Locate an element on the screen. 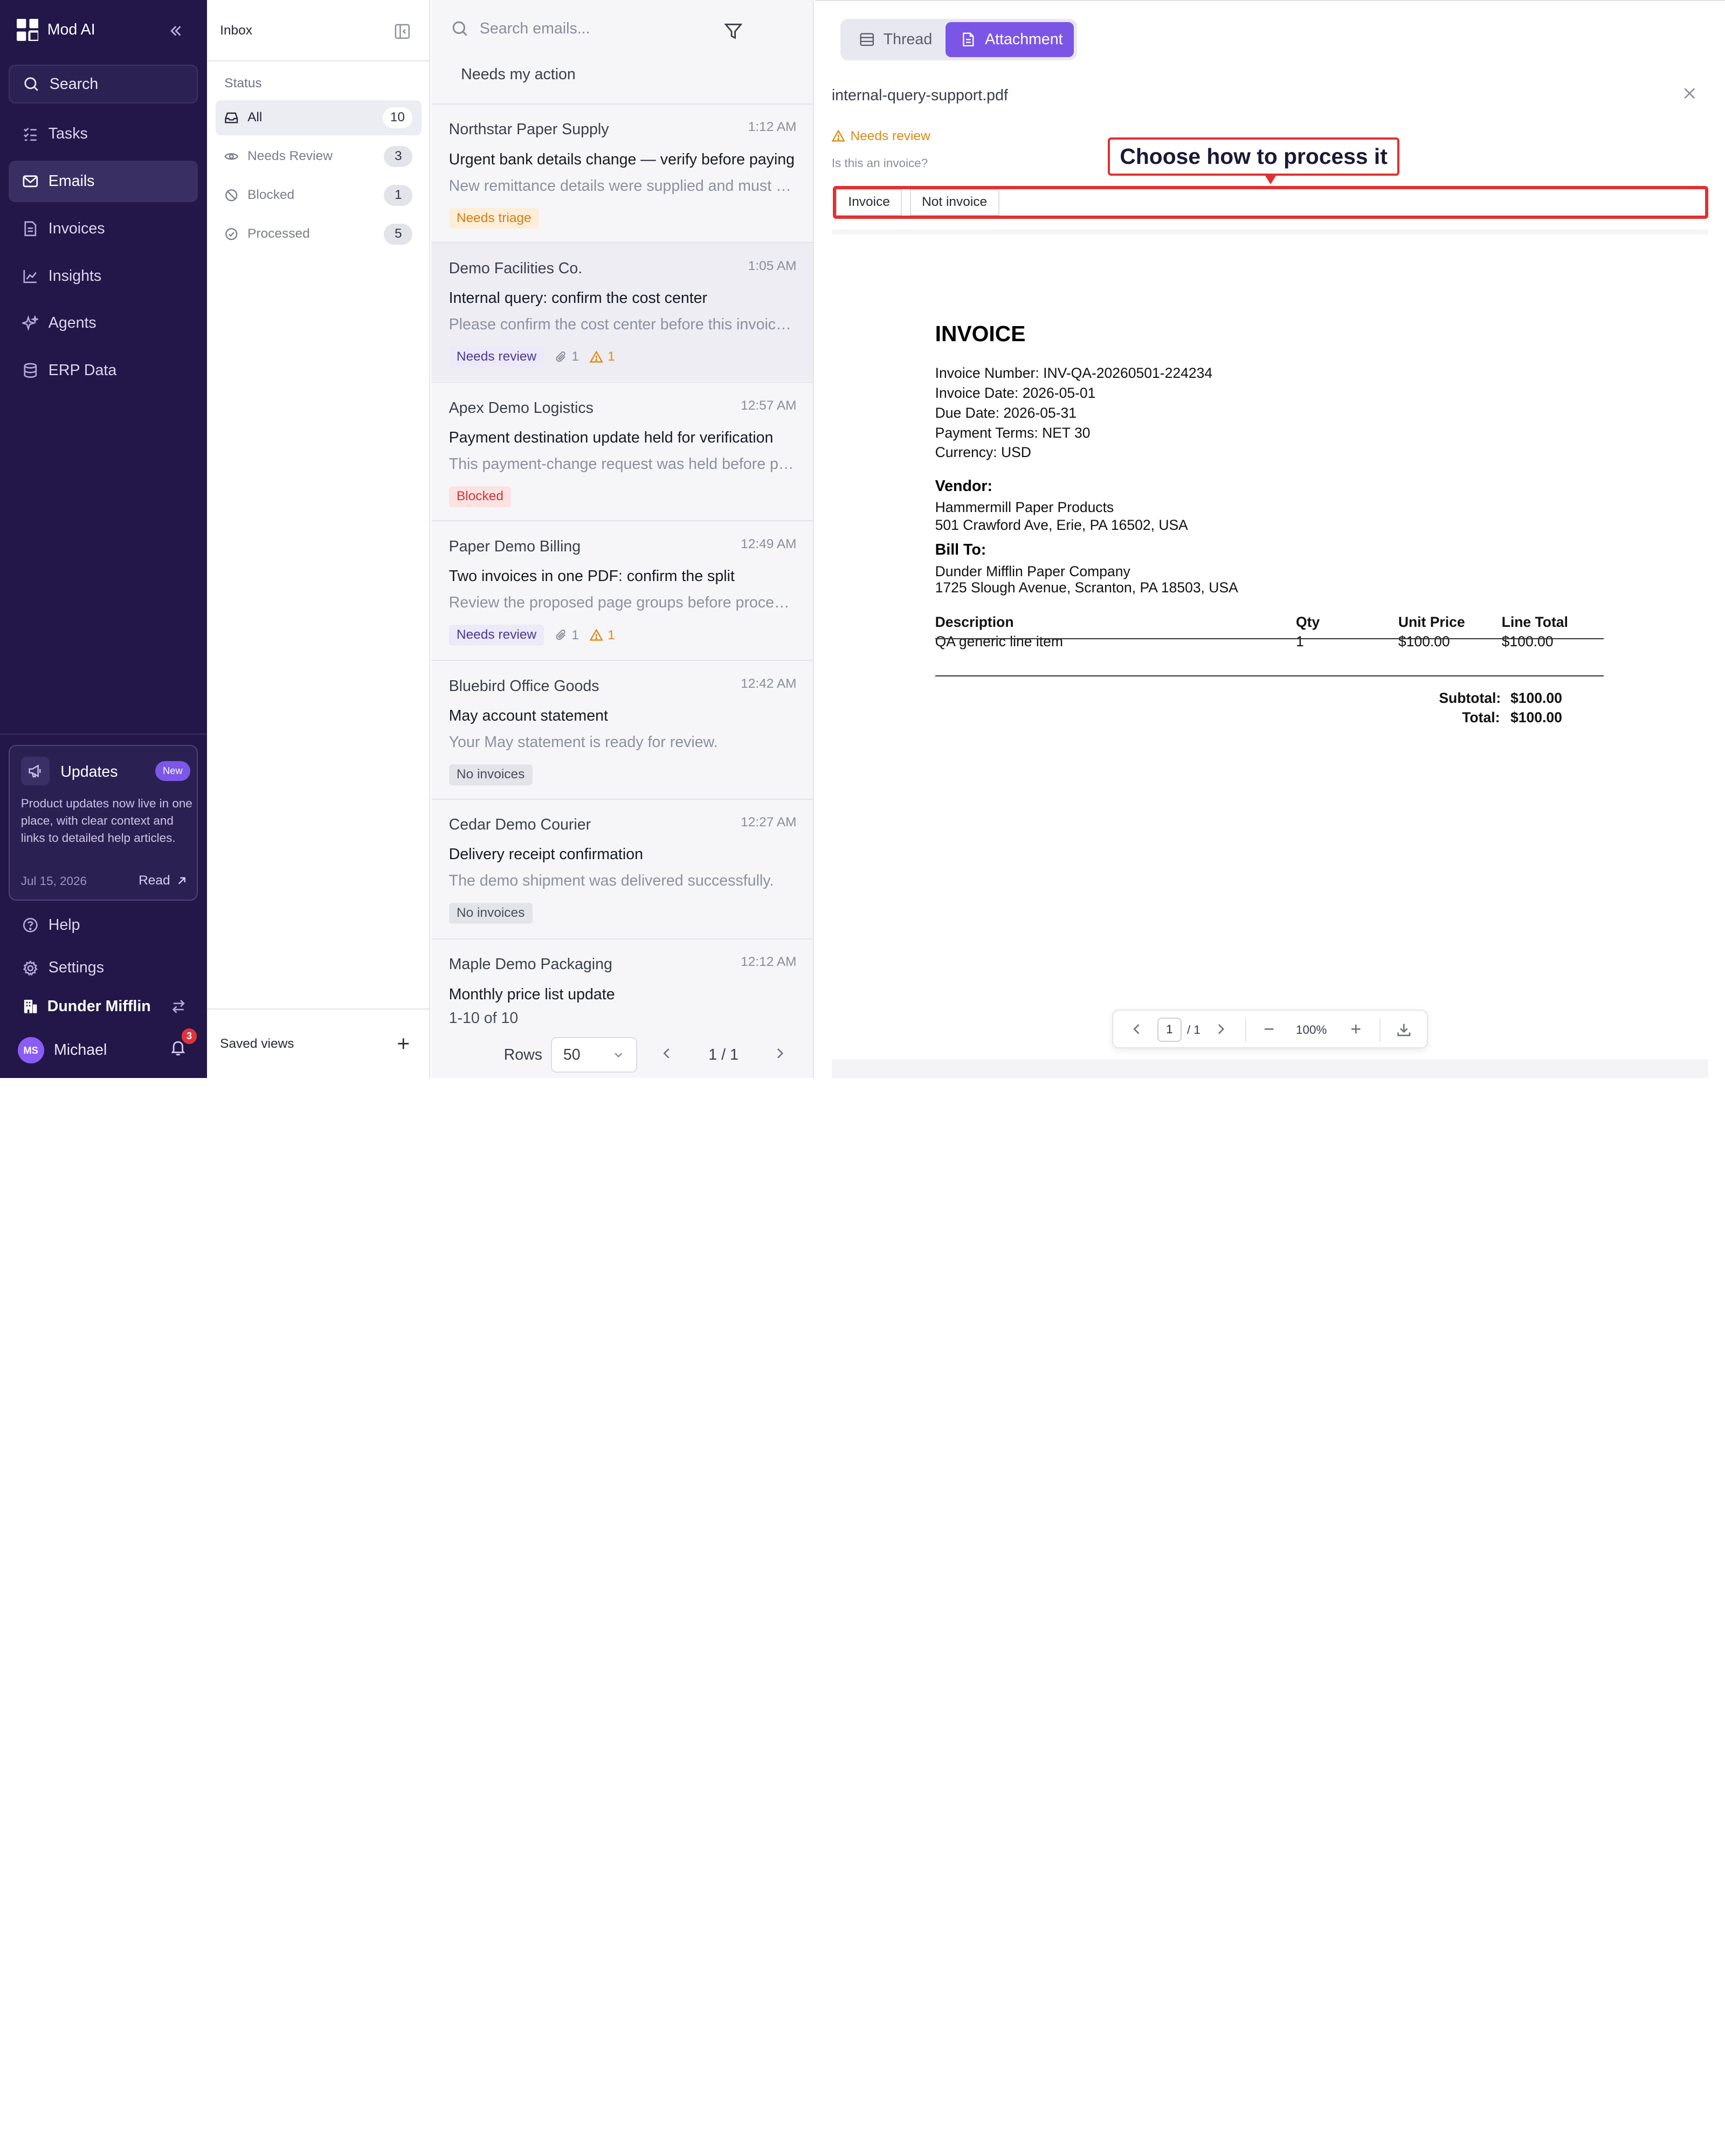 Image resolution: width=1725 pixels, height=2156 pixels. updates-title: Updates is located at coordinates (89, 772).